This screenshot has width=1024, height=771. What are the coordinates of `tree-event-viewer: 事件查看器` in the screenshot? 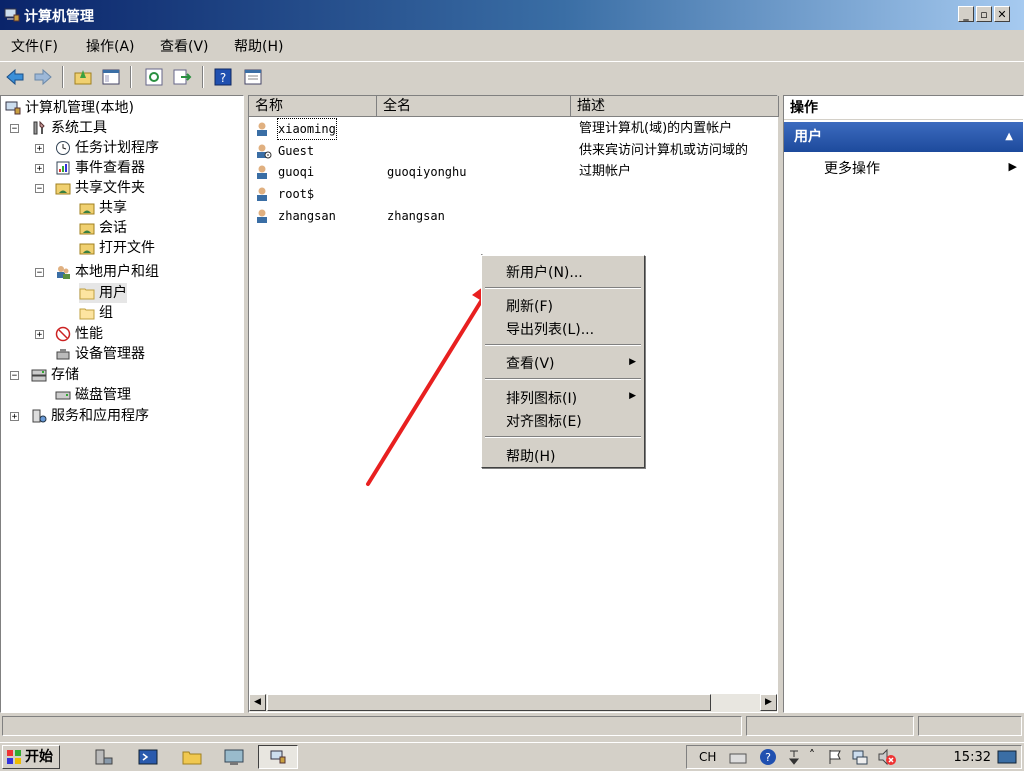 It's located at (100, 168).